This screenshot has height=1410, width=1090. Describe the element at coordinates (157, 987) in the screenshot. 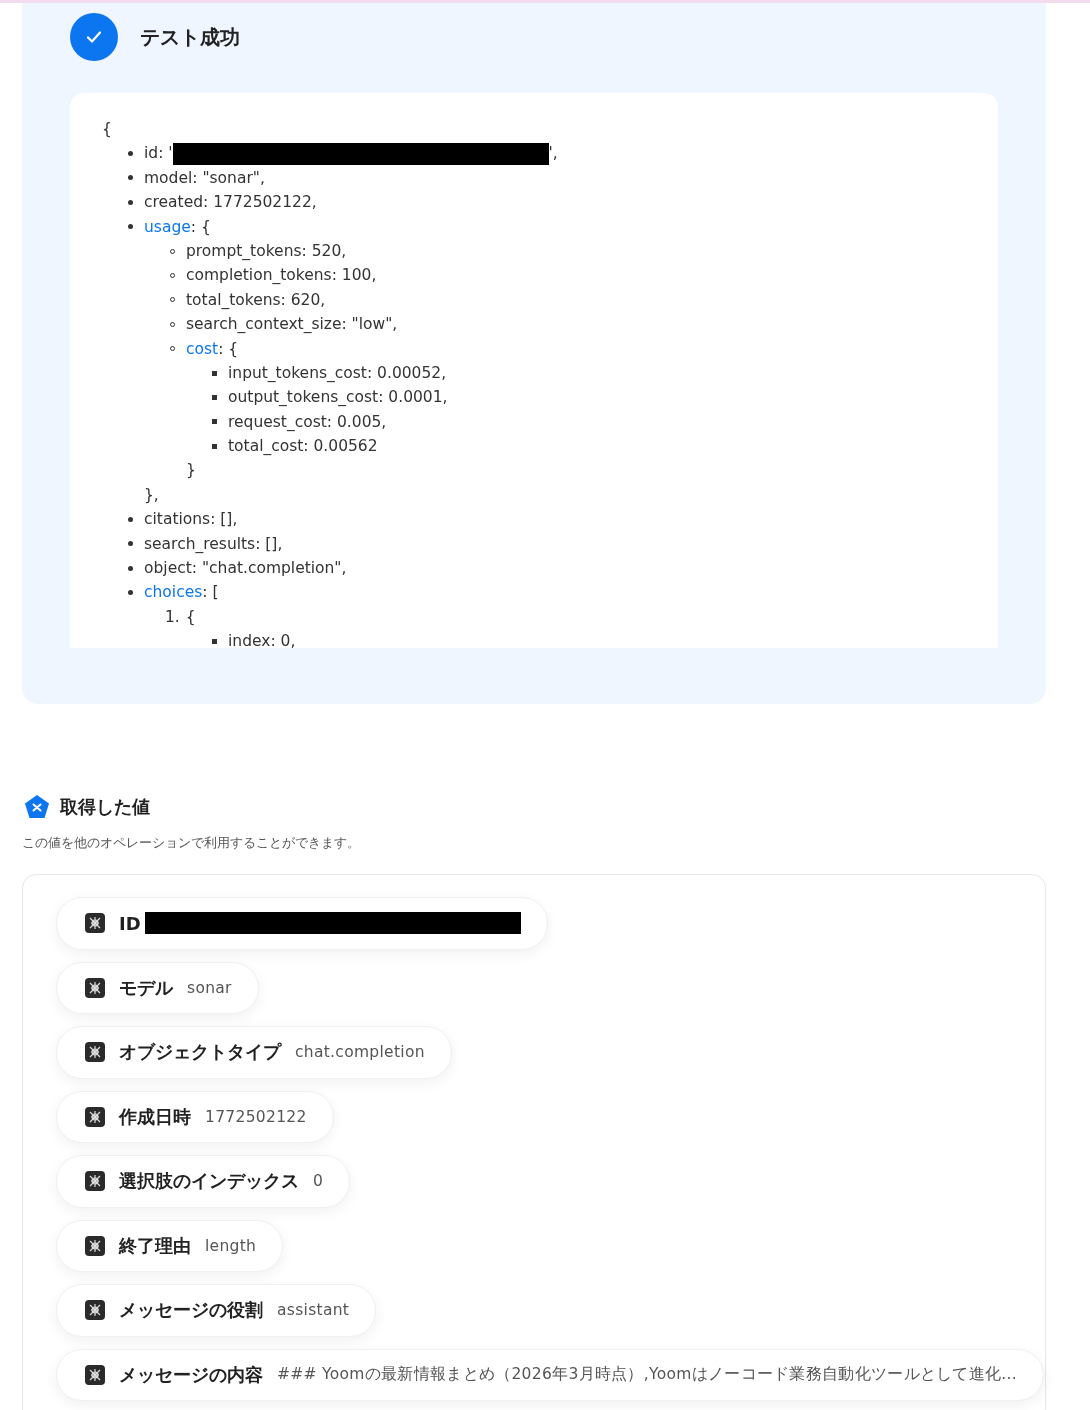

I see `value-chip: モデル sonar` at that location.